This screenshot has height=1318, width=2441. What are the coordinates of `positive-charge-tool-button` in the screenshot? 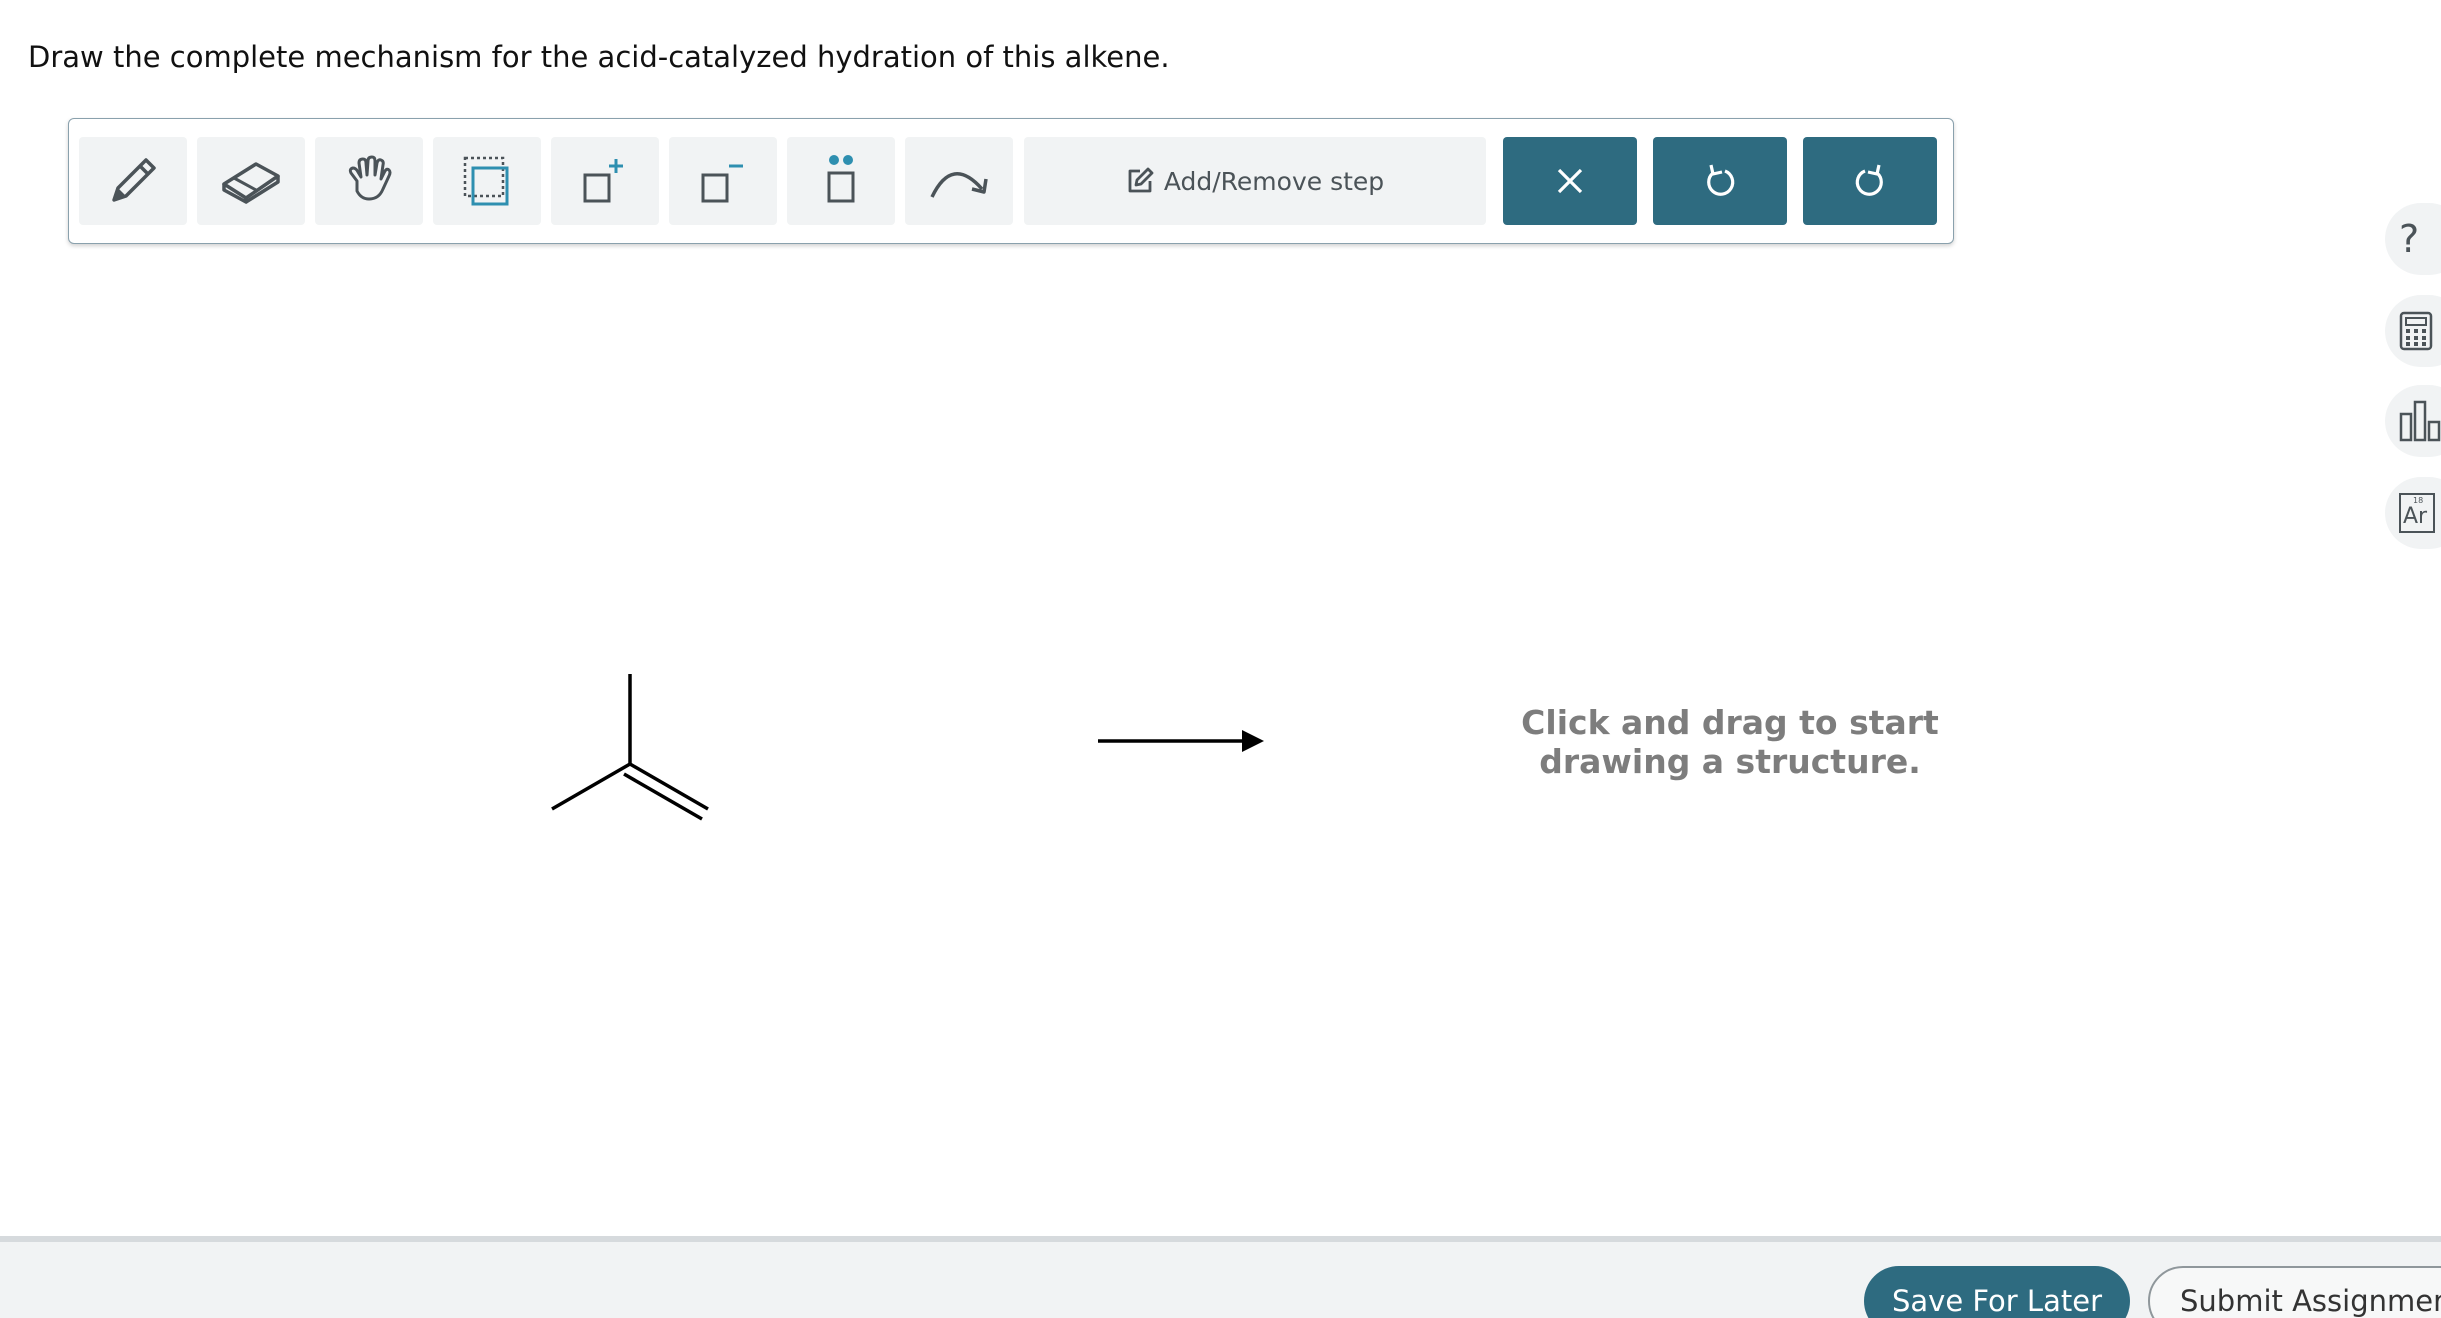 It's located at (605, 181).